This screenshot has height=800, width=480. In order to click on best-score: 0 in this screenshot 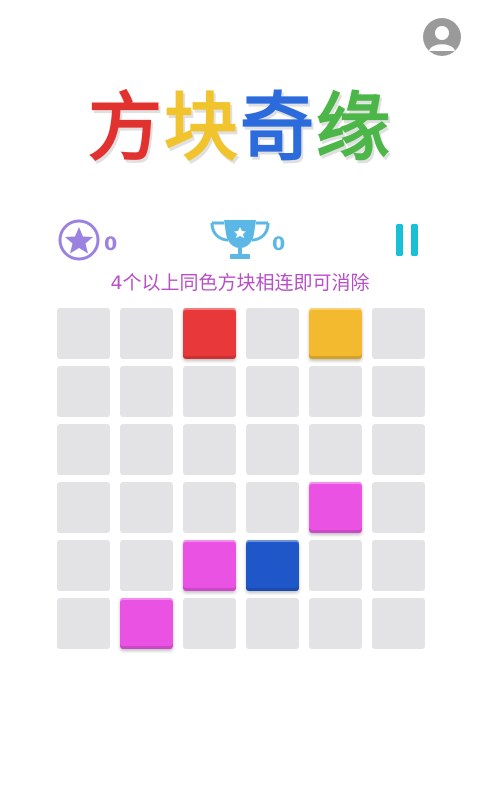, I will do `click(247, 240)`.